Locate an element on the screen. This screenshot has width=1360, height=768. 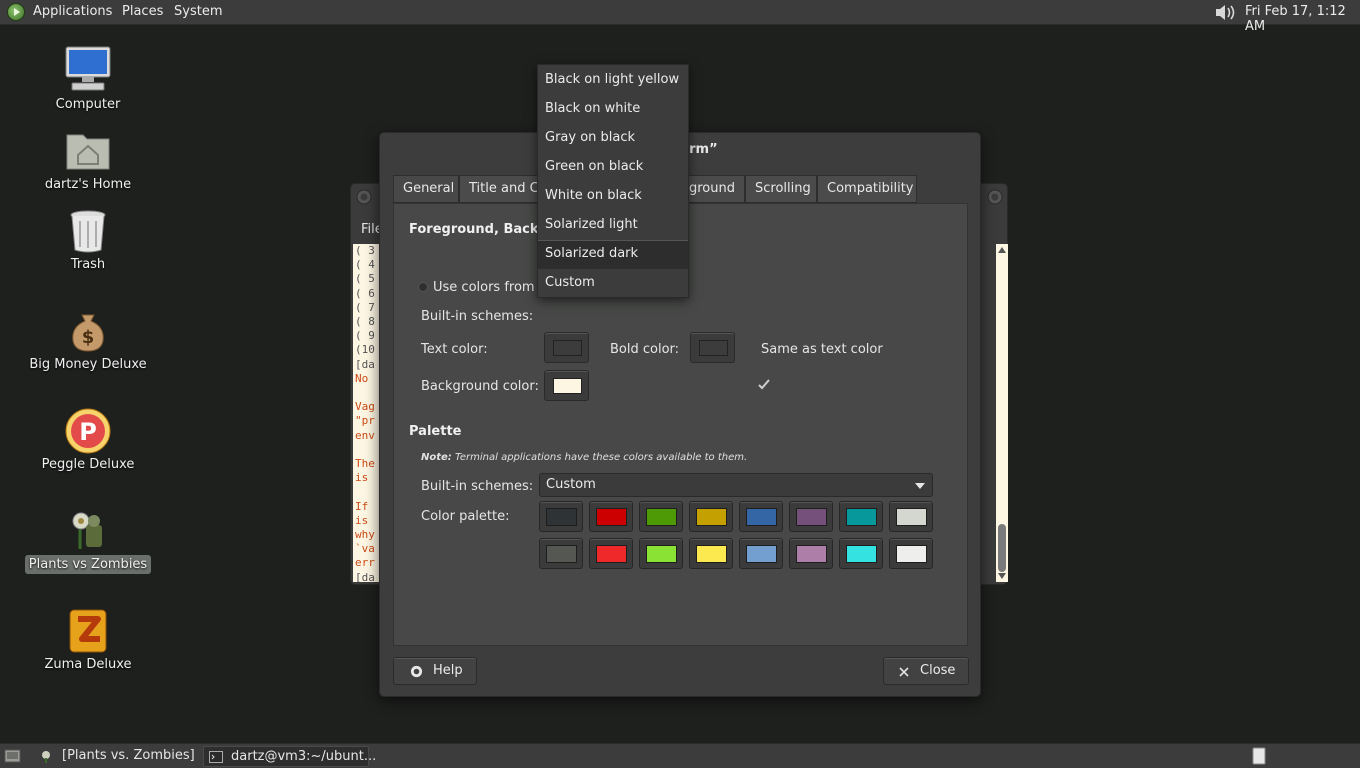
desktop-icon-computer: Computer is located at coordinates (88, 80).